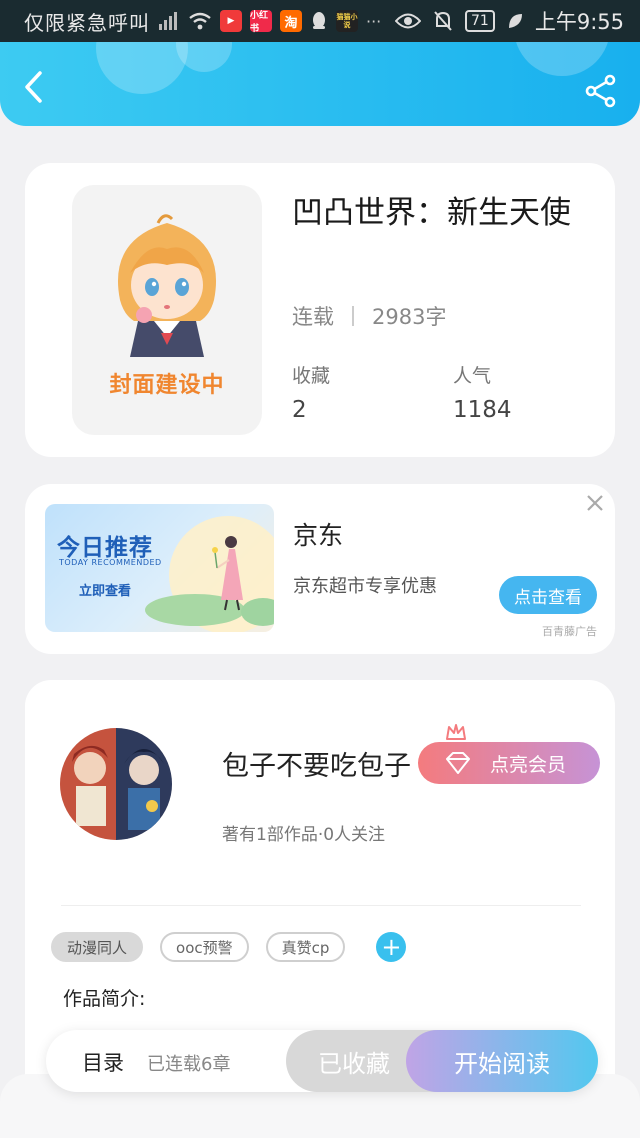 This screenshot has height=1138, width=640. What do you see at coordinates (313, 317) in the screenshot?
I see `book-status: 连载` at bounding box center [313, 317].